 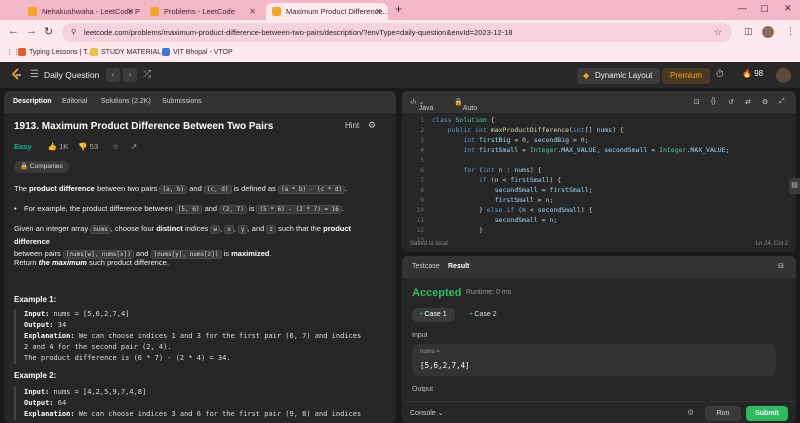 What do you see at coordinates (398, 9) in the screenshot?
I see `new-tab-icon: +` at bounding box center [398, 9].